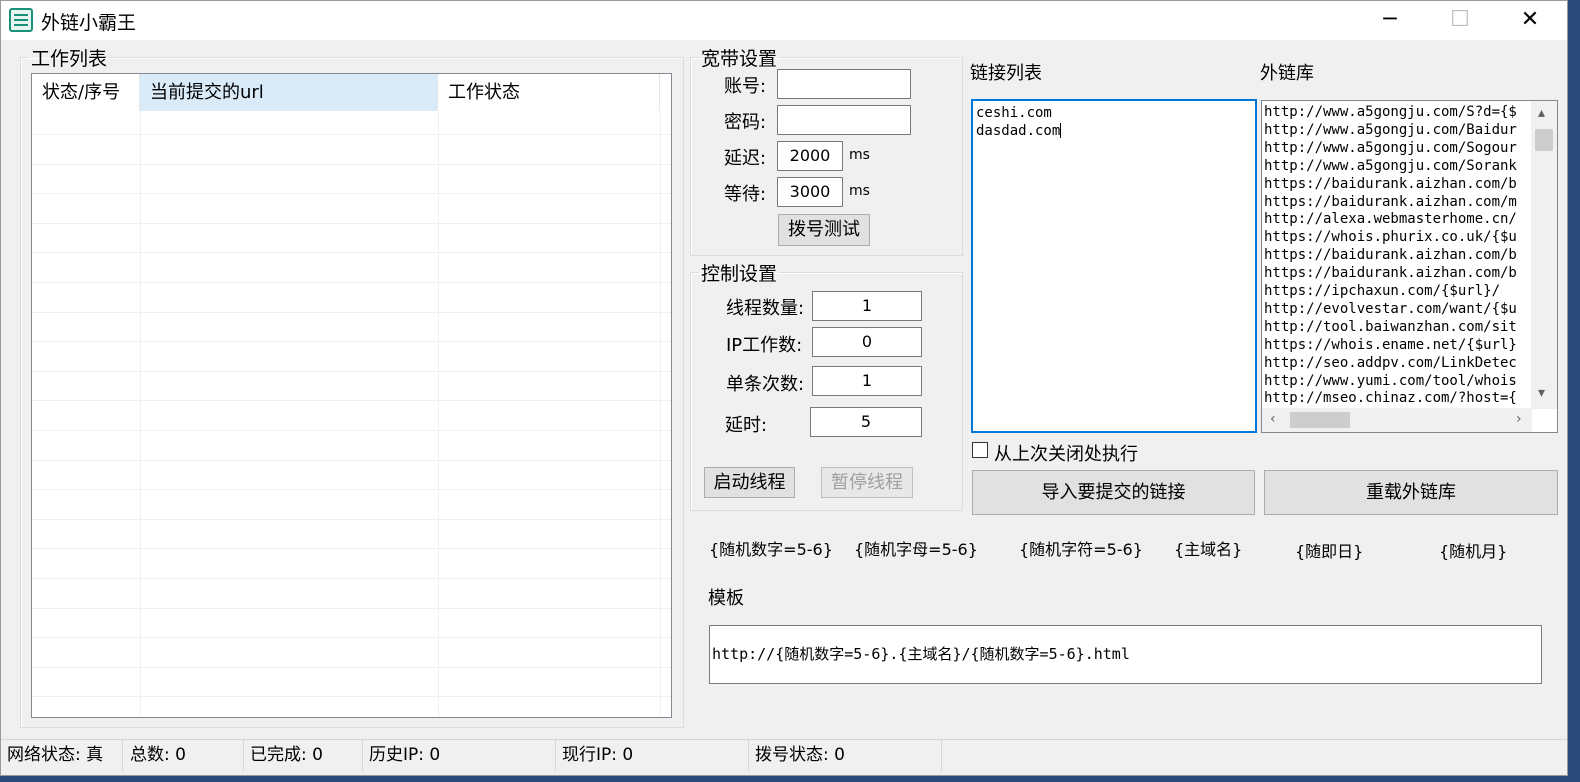  What do you see at coordinates (1018, 131) in the screenshot?
I see `link-list-line-text: dasdad.com` at bounding box center [1018, 131].